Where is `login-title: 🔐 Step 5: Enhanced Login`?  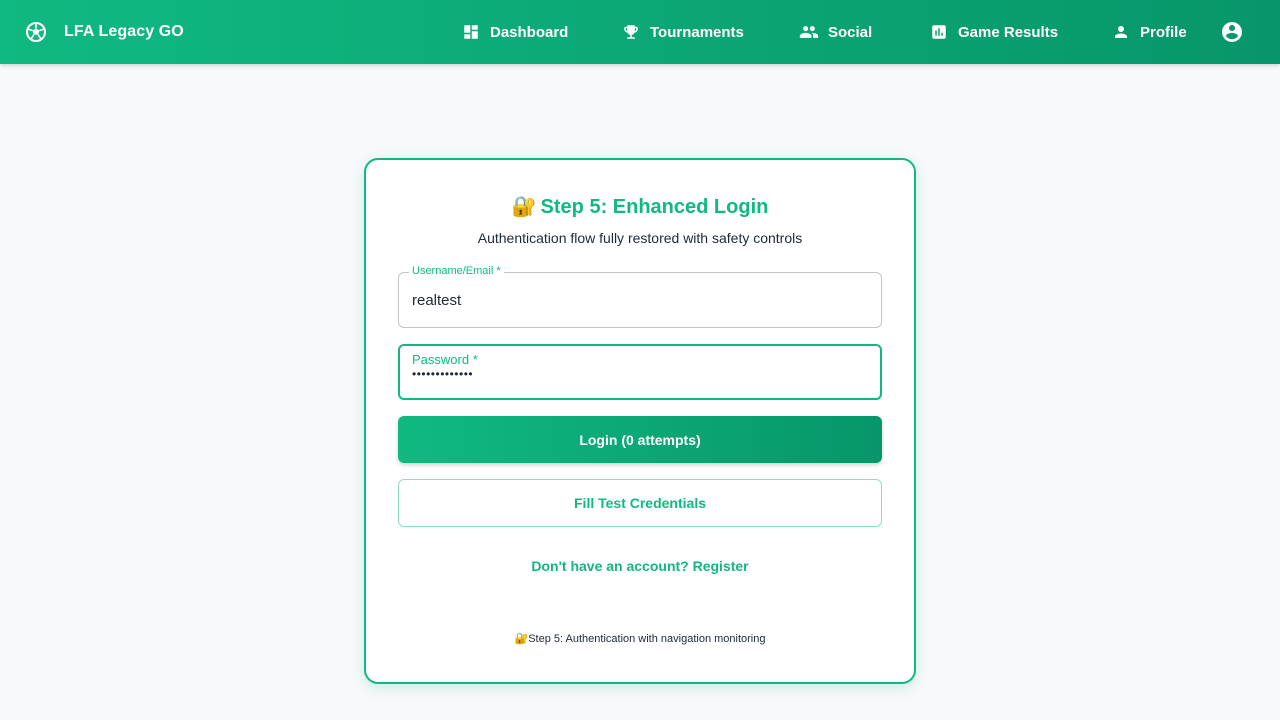 login-title: 🔐 Step 5: Enhanced Login is located at coordinates (640, 206).